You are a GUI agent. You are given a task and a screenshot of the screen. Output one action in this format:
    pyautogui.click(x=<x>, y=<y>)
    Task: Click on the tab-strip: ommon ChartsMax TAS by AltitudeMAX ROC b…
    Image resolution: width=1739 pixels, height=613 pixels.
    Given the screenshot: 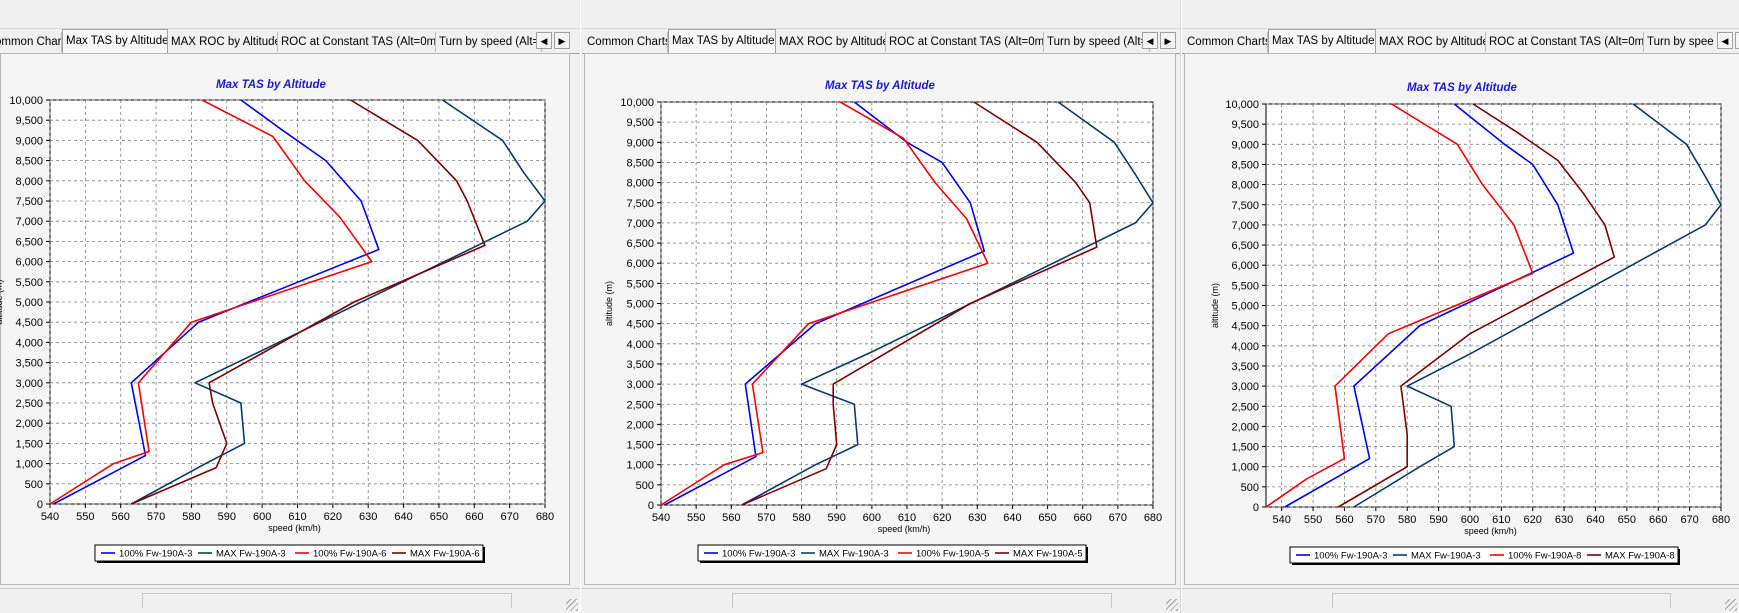 What is the action you would take?
    pyautogui.click(x=290, y=41)
    